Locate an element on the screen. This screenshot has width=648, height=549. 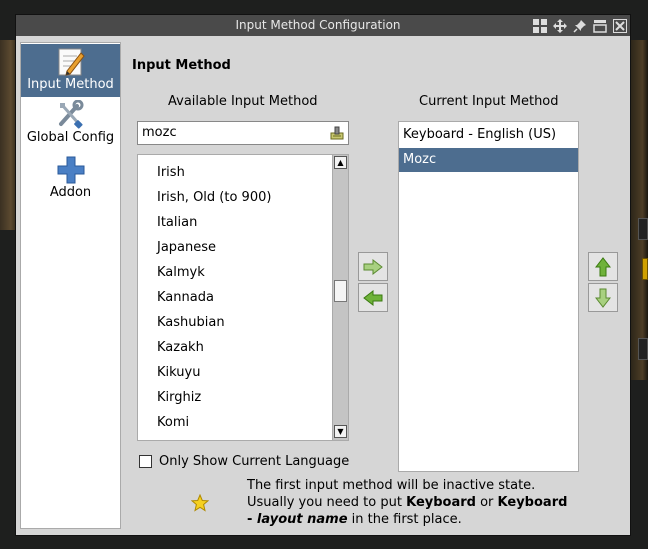
list-item: Kalmyk is located at coordinates (181, 273).